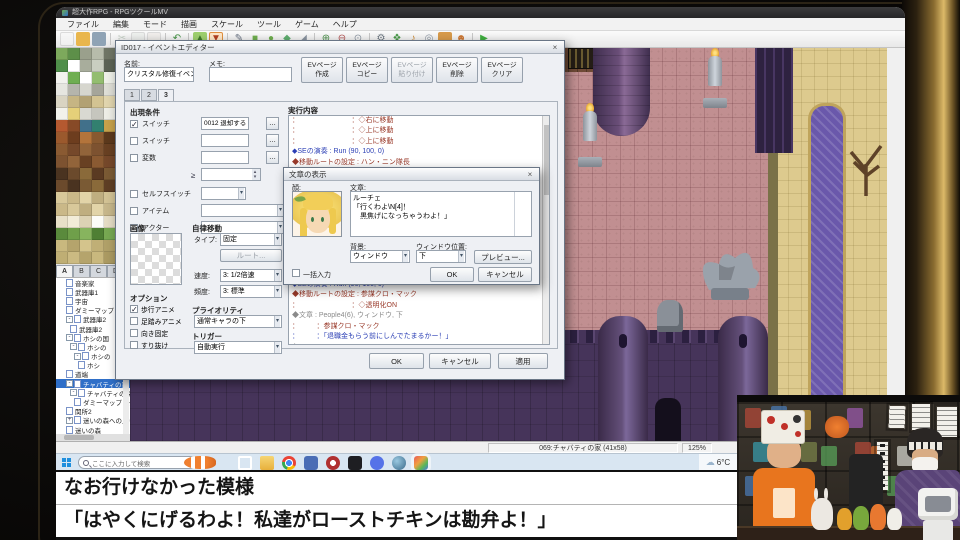  I want to click on menu-item: ゲーム, so click(307, 24).